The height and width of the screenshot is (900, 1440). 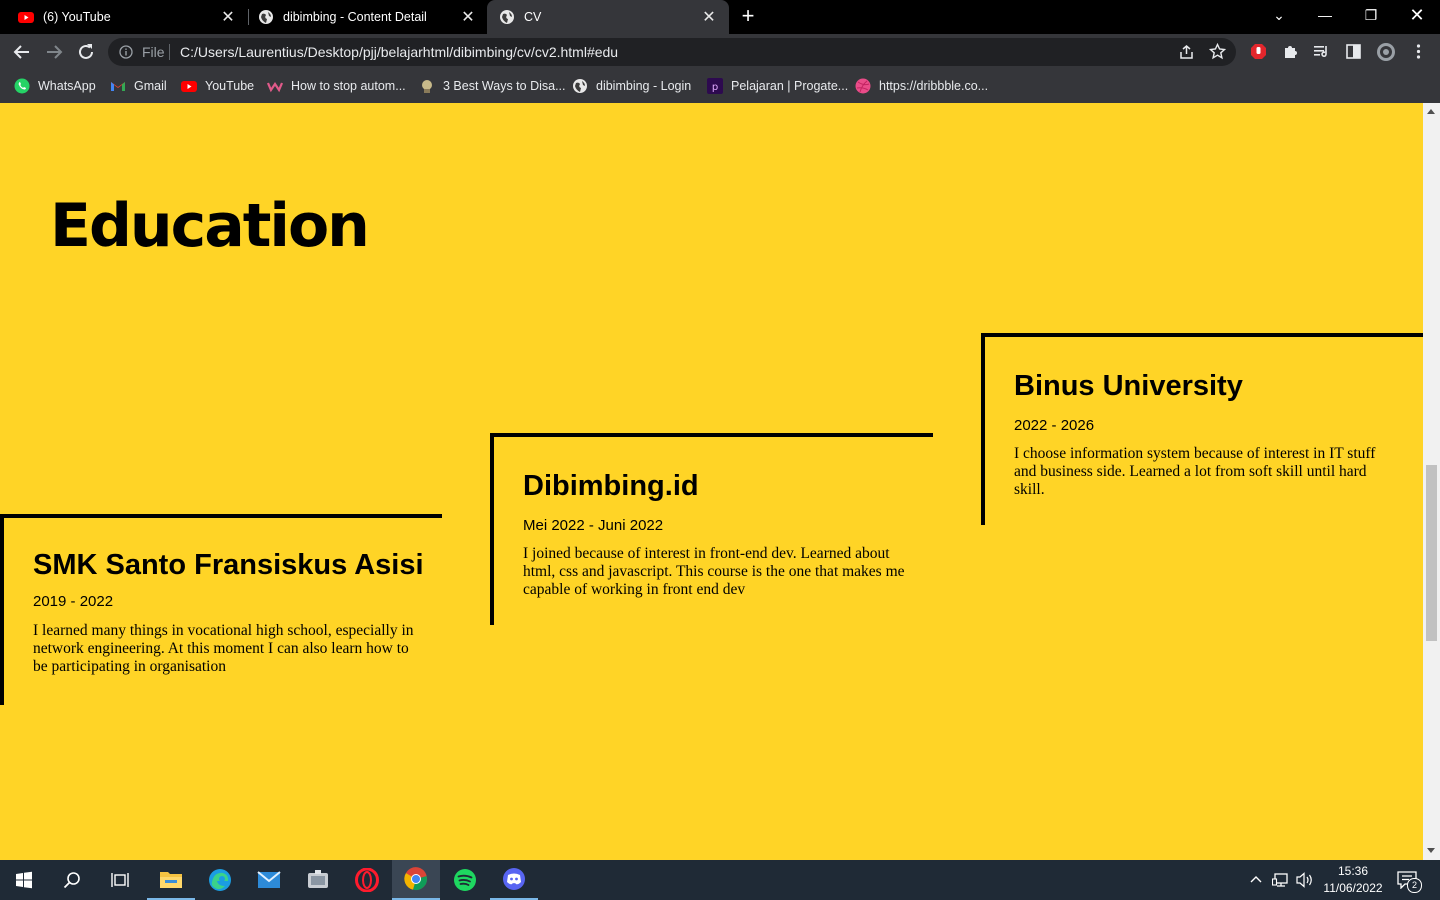 I want to click on tab-dibimbing-content: dibimbing - Content Detail ✕, so click(x=364, y=17).